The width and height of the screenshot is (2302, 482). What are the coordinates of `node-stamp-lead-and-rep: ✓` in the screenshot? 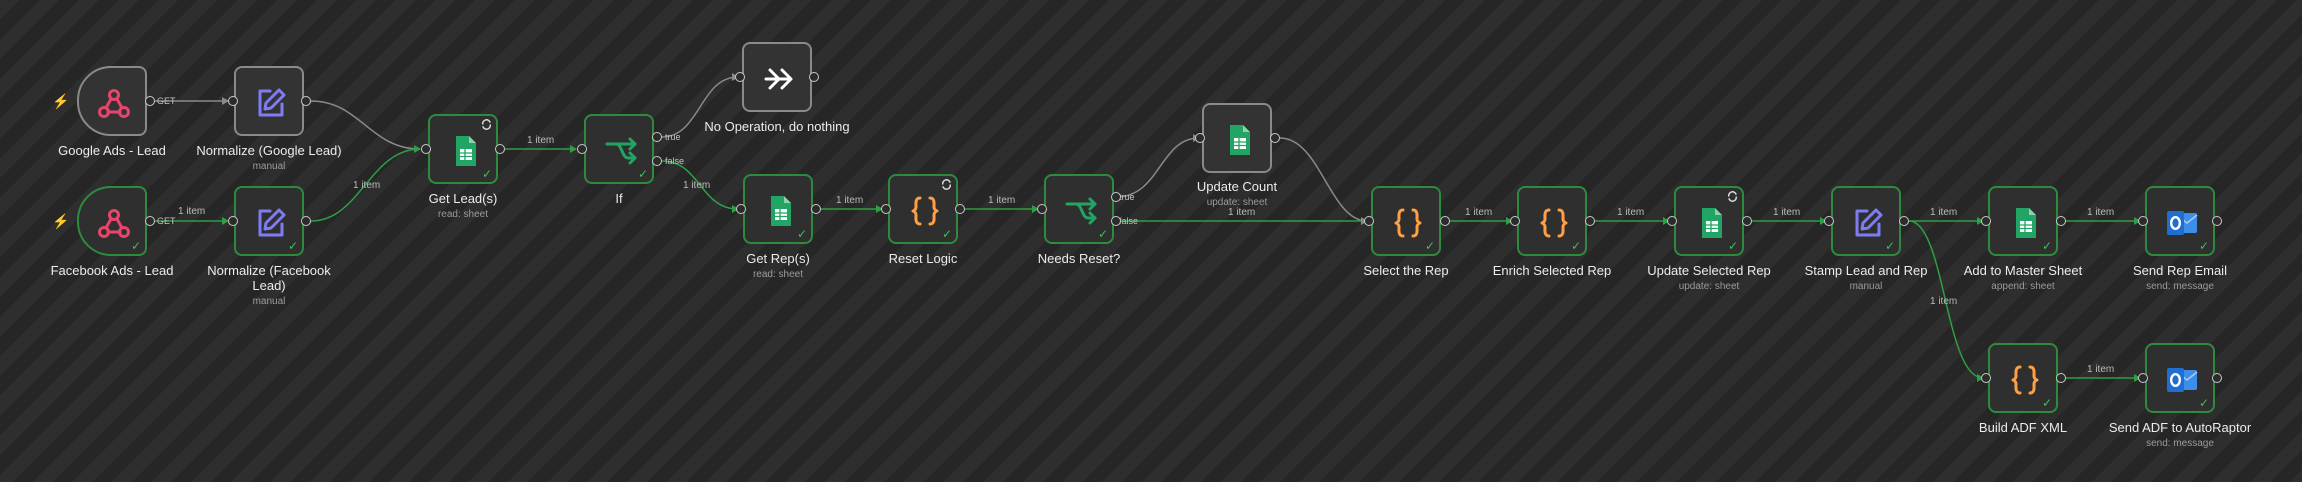 It's located at (1866, 221).